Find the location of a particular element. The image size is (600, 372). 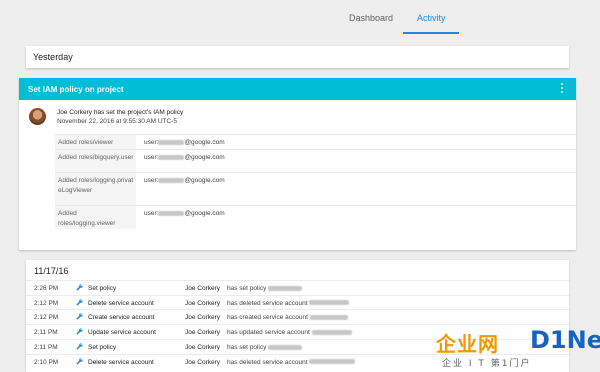

tab-dashboard: Dashboard is located at coordinates (371, 18).